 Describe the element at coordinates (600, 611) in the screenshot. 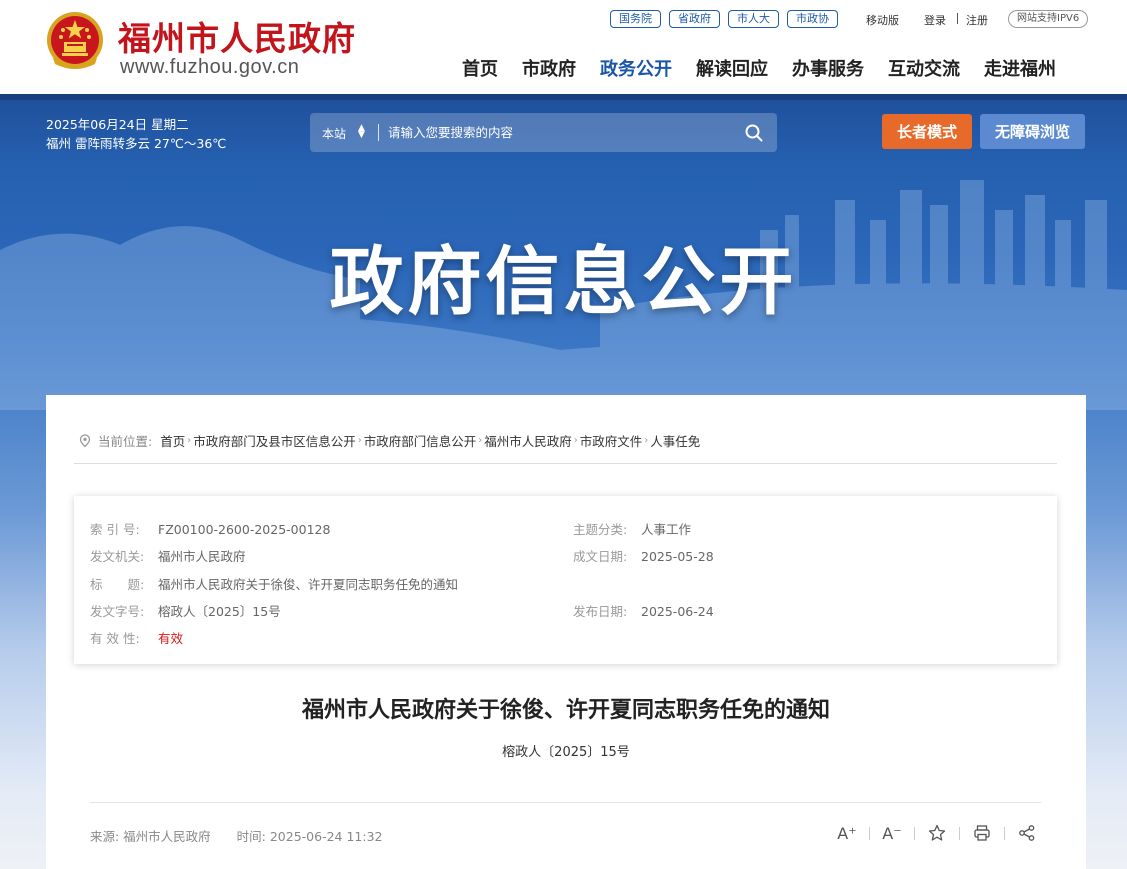

I see `meta-published-label: 发布日期:` at that location.